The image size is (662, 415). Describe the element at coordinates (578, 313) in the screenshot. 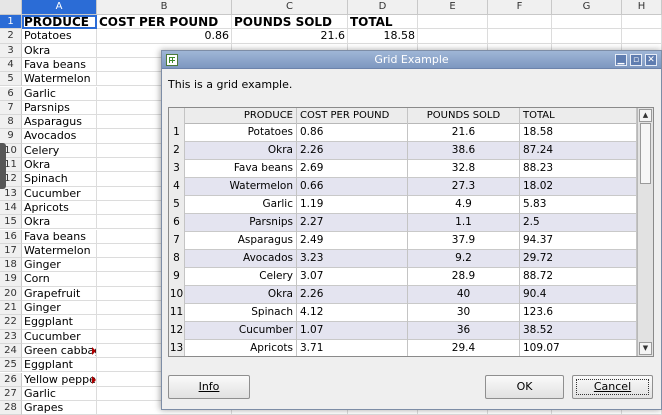

I see `grid-cell-total: 123.6` at that location.